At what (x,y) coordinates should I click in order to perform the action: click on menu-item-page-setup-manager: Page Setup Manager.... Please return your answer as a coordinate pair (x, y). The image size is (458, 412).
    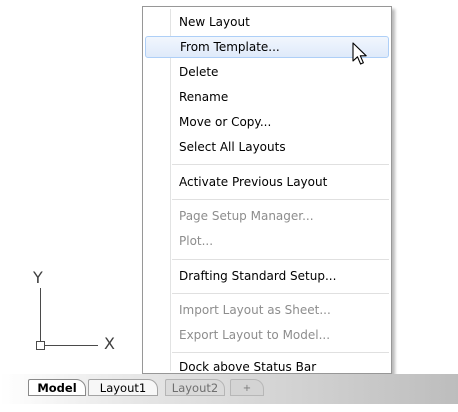
    Looking at the image, I should click on (246, 216).